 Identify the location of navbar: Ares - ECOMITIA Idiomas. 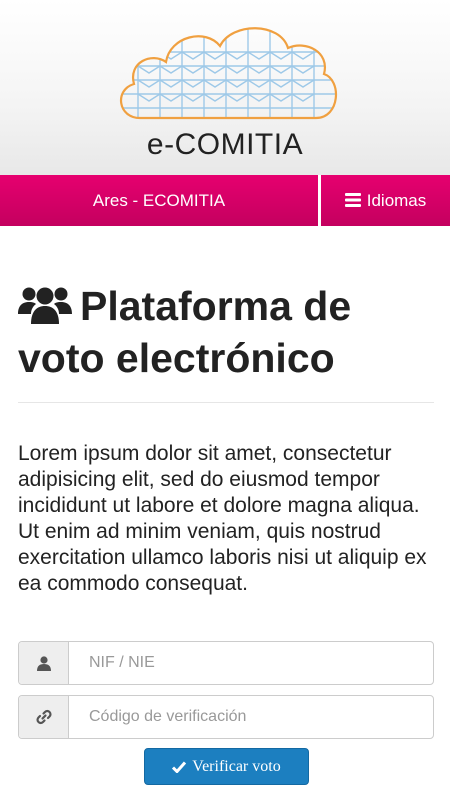
(225, 200).